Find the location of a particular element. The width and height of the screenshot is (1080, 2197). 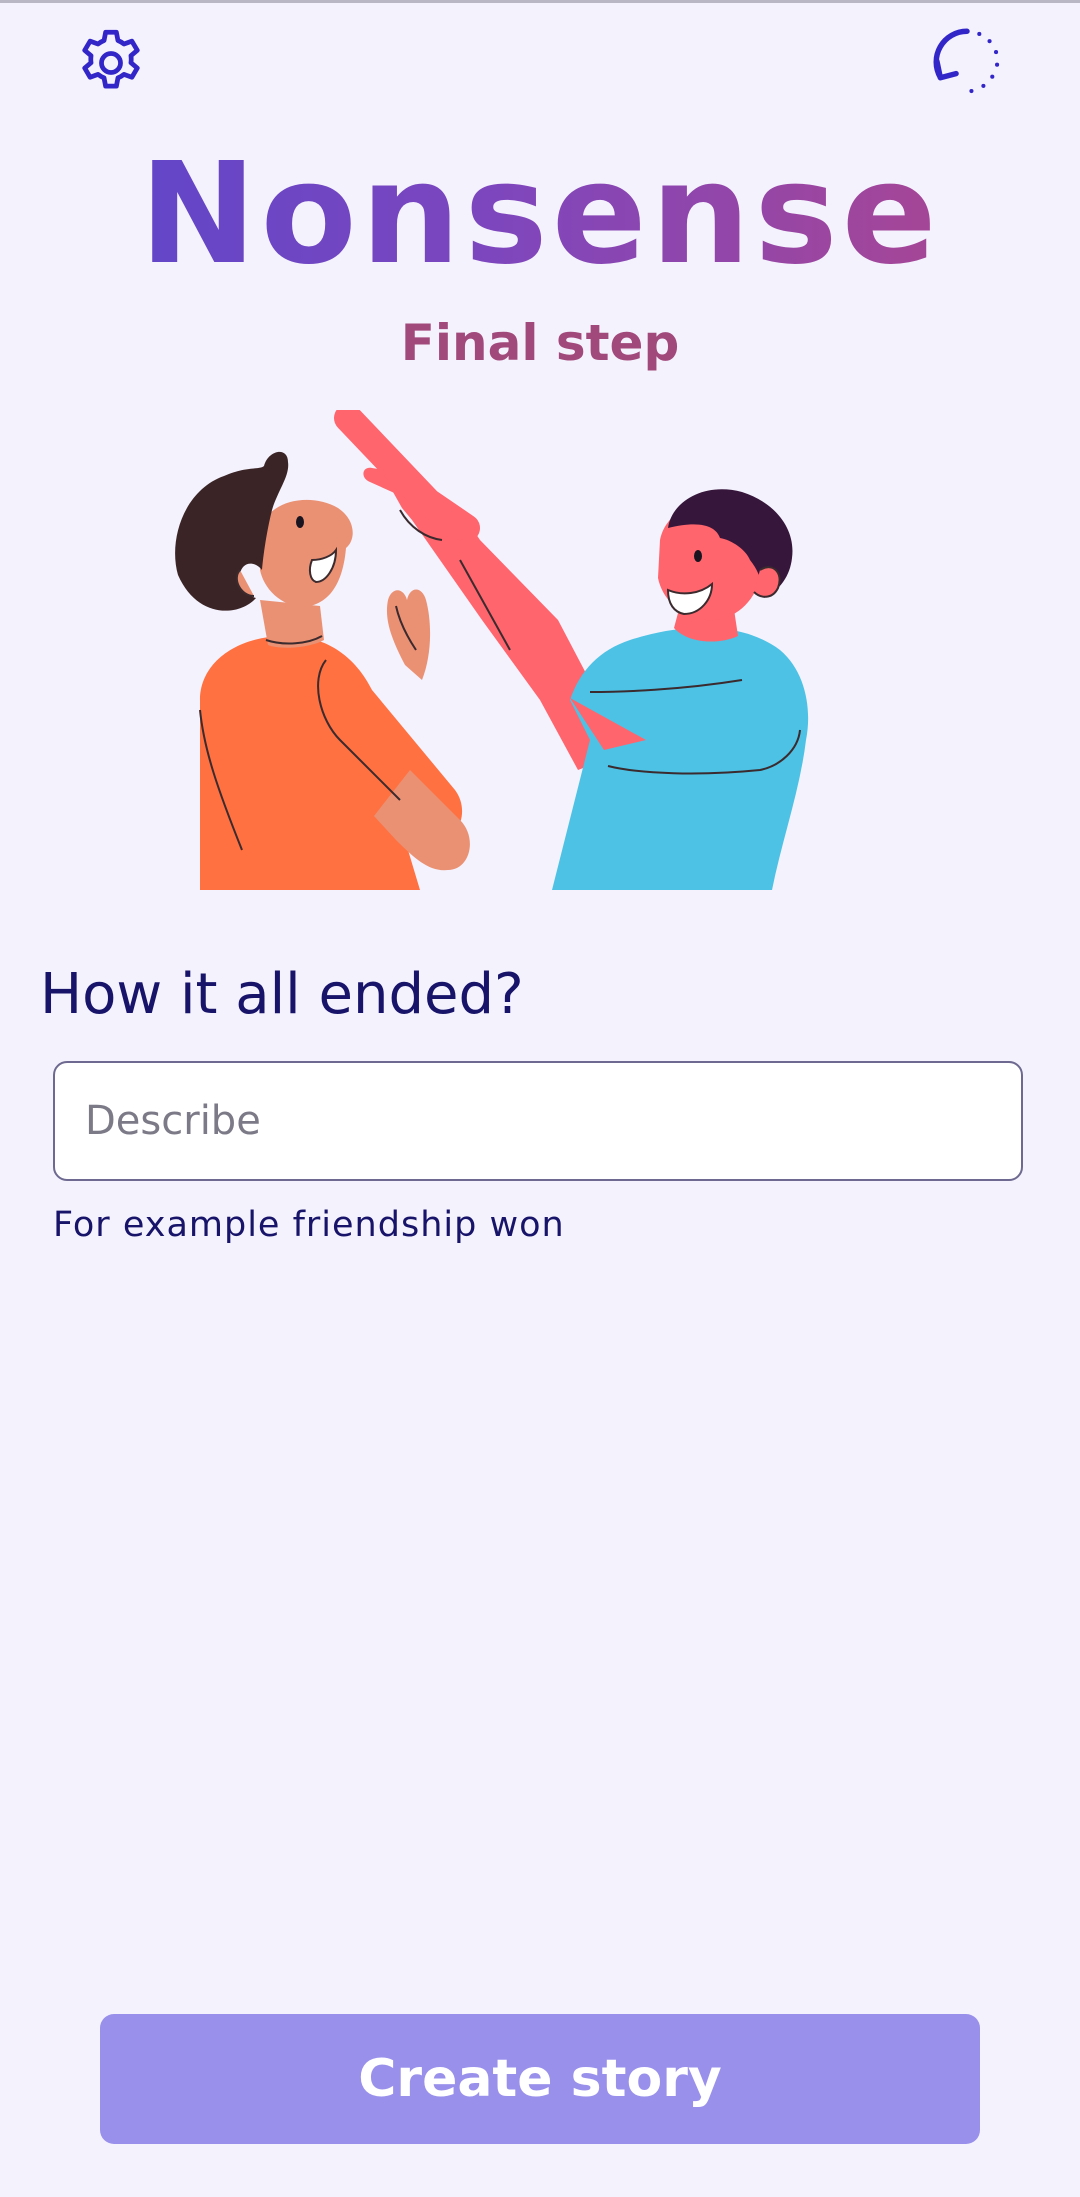

input-helper-text: For example friendship won is located at coordinates (309, 1225).